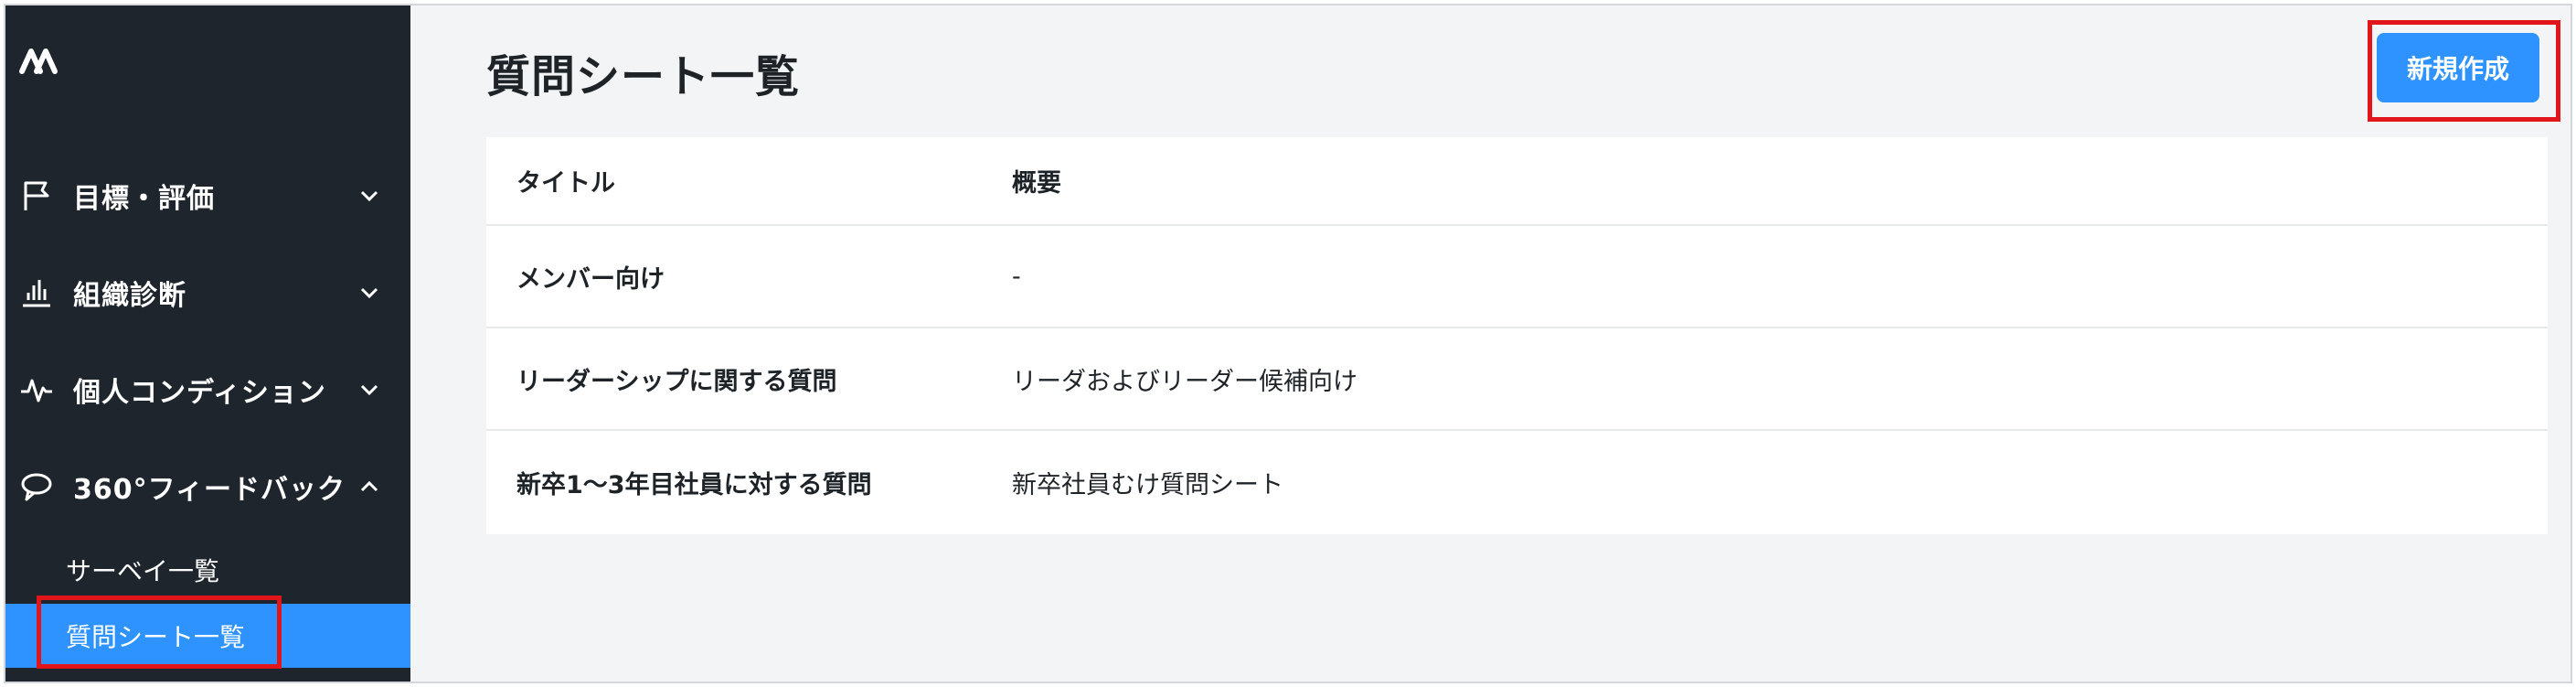 The width and height of the screenshot is (2576, 687). What do you see at coordinates (36, 389) in the screenshot?
I see `pulse-icon` at bounding box center [36, 389].